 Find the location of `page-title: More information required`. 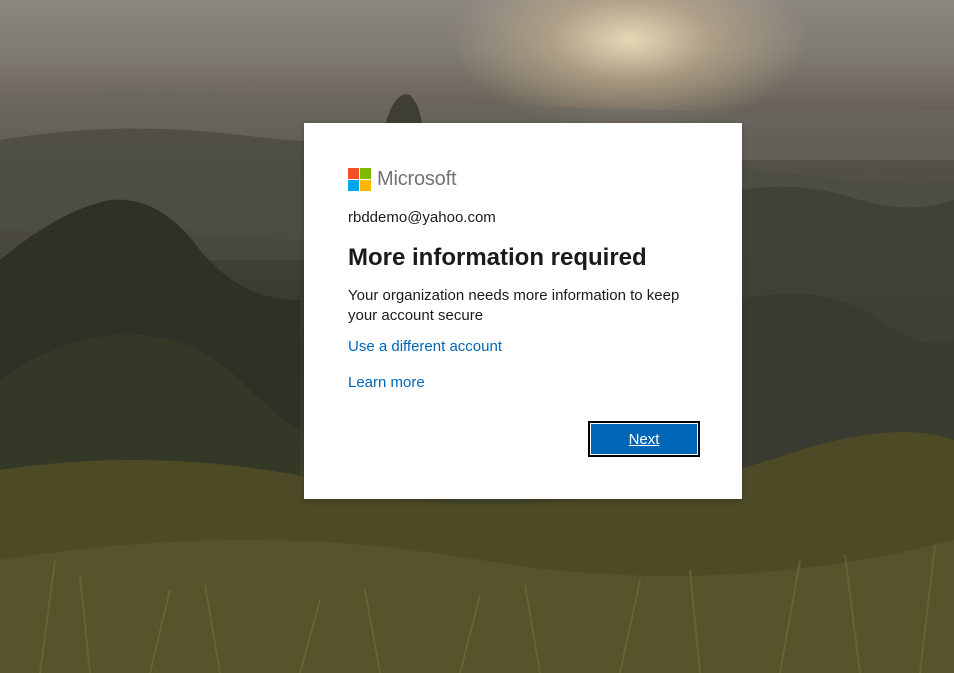

page-title: More information required is located at coordinates (497, 257).